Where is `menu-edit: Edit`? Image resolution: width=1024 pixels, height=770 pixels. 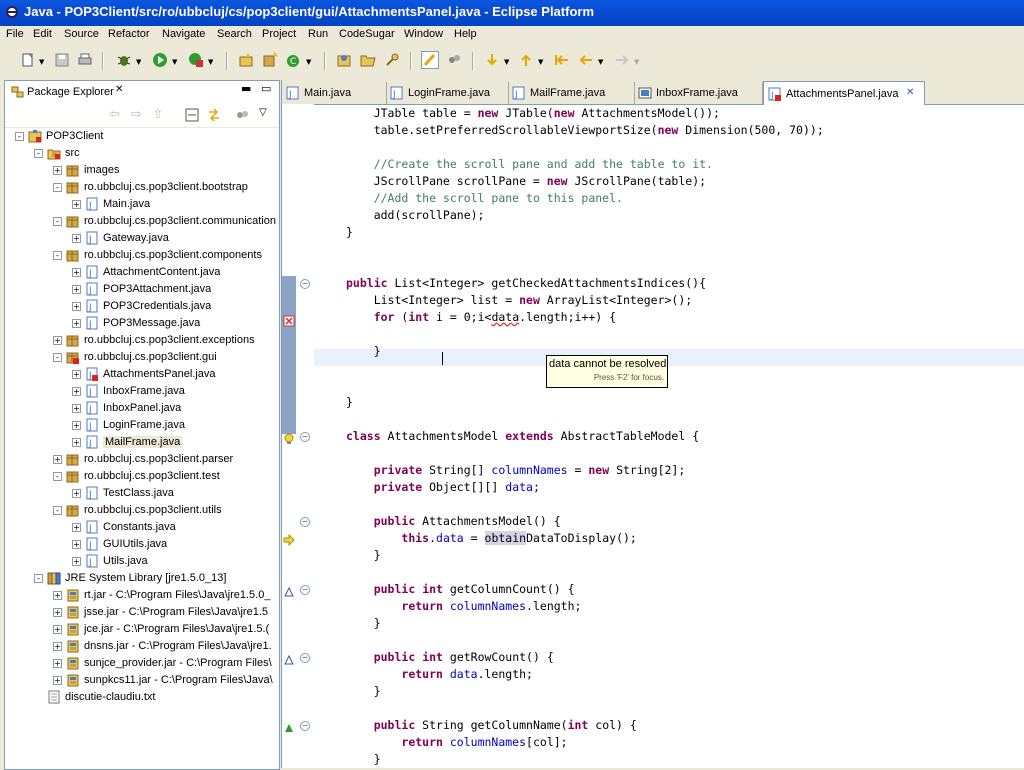
menu-edit: Edit is located at coordinates (42, 34).